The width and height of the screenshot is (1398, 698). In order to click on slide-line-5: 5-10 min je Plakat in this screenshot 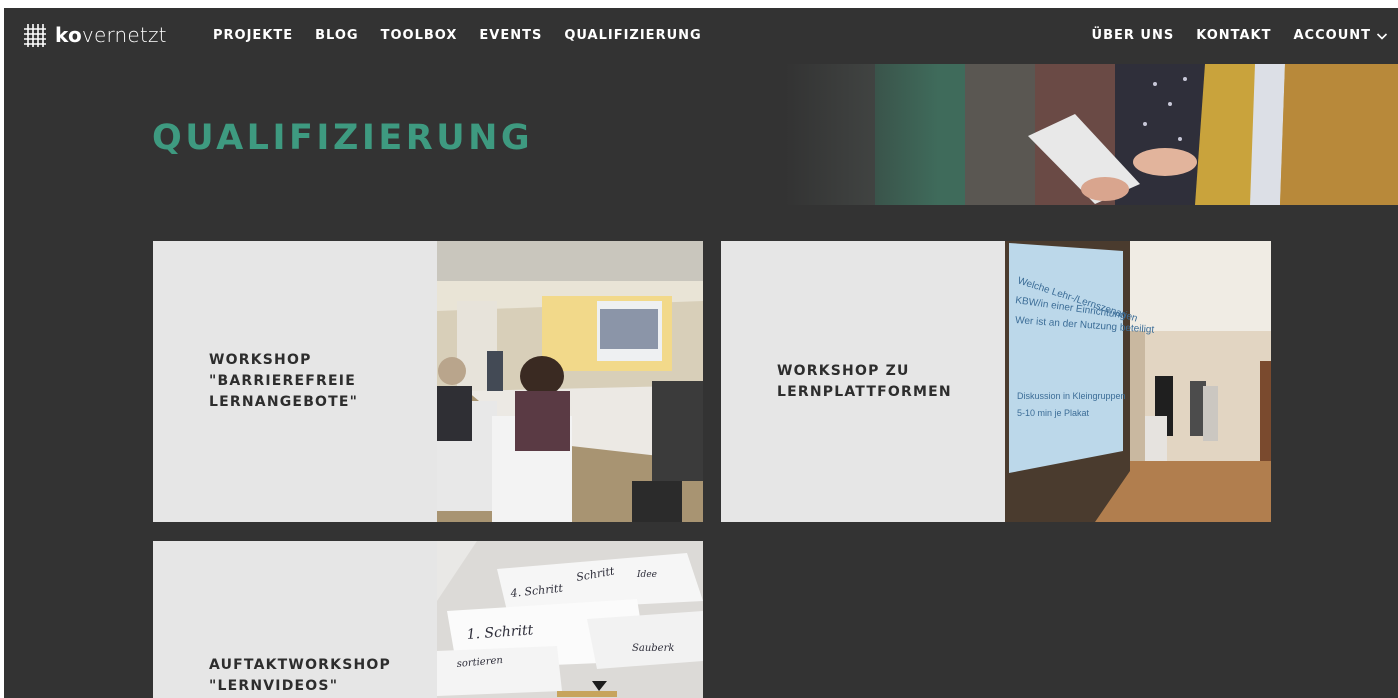, I will do `click(1053, 413)`.